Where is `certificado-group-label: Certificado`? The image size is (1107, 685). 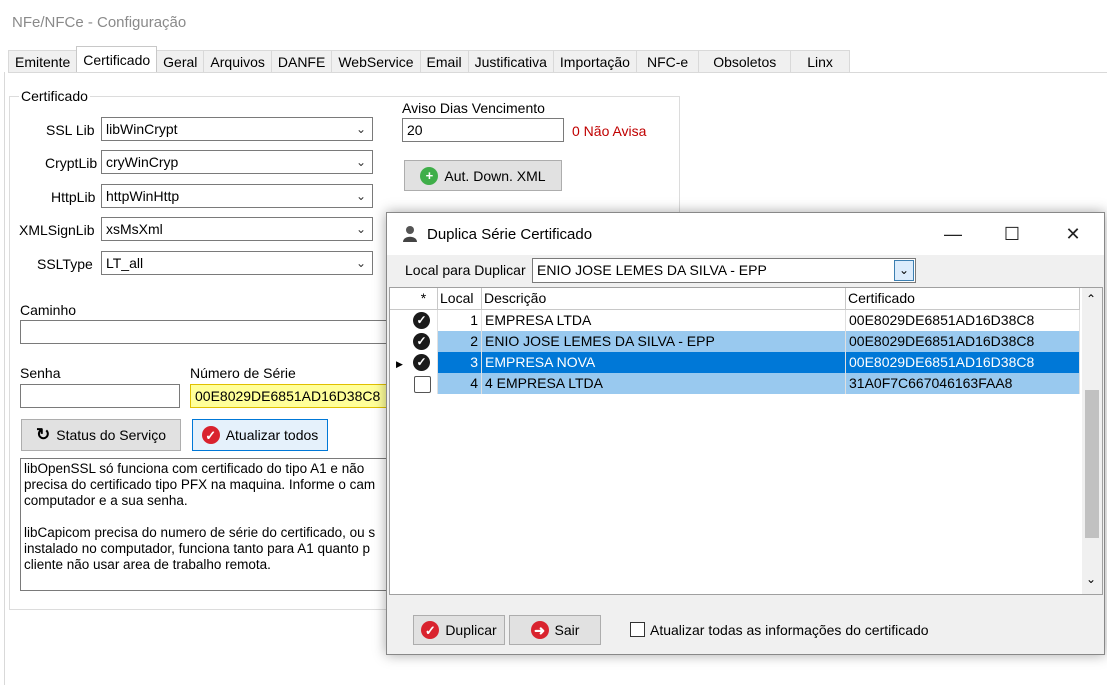
certificado-group-label: Certificado is located at coordinates (54, 96).